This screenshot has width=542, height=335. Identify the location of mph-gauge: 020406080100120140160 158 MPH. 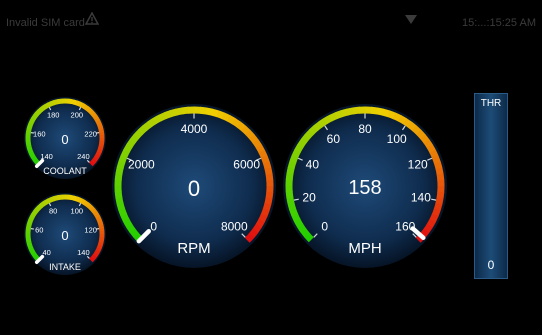
(365, 186).